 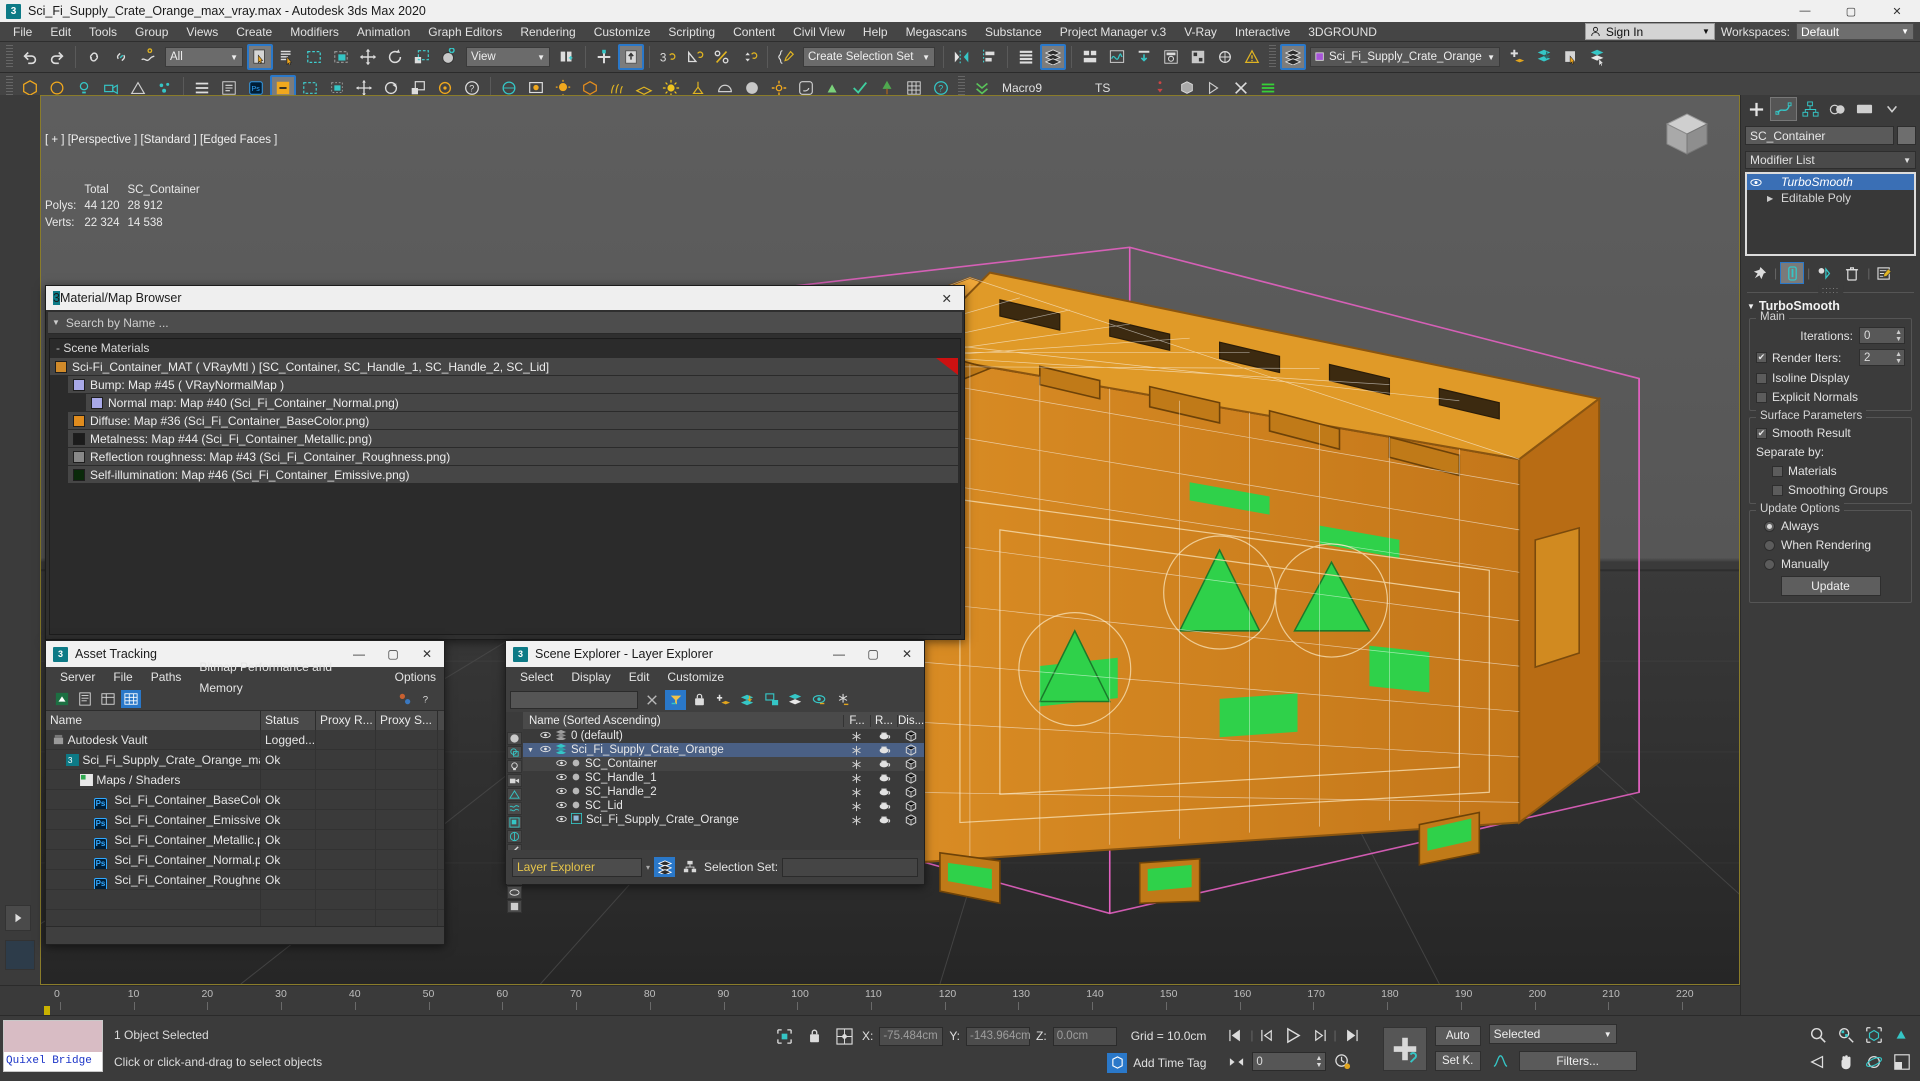 What do you see at coordinates (1906, 135) in the screenshot?
I see `object-color-swatch` at bounding box center [1906, 135].